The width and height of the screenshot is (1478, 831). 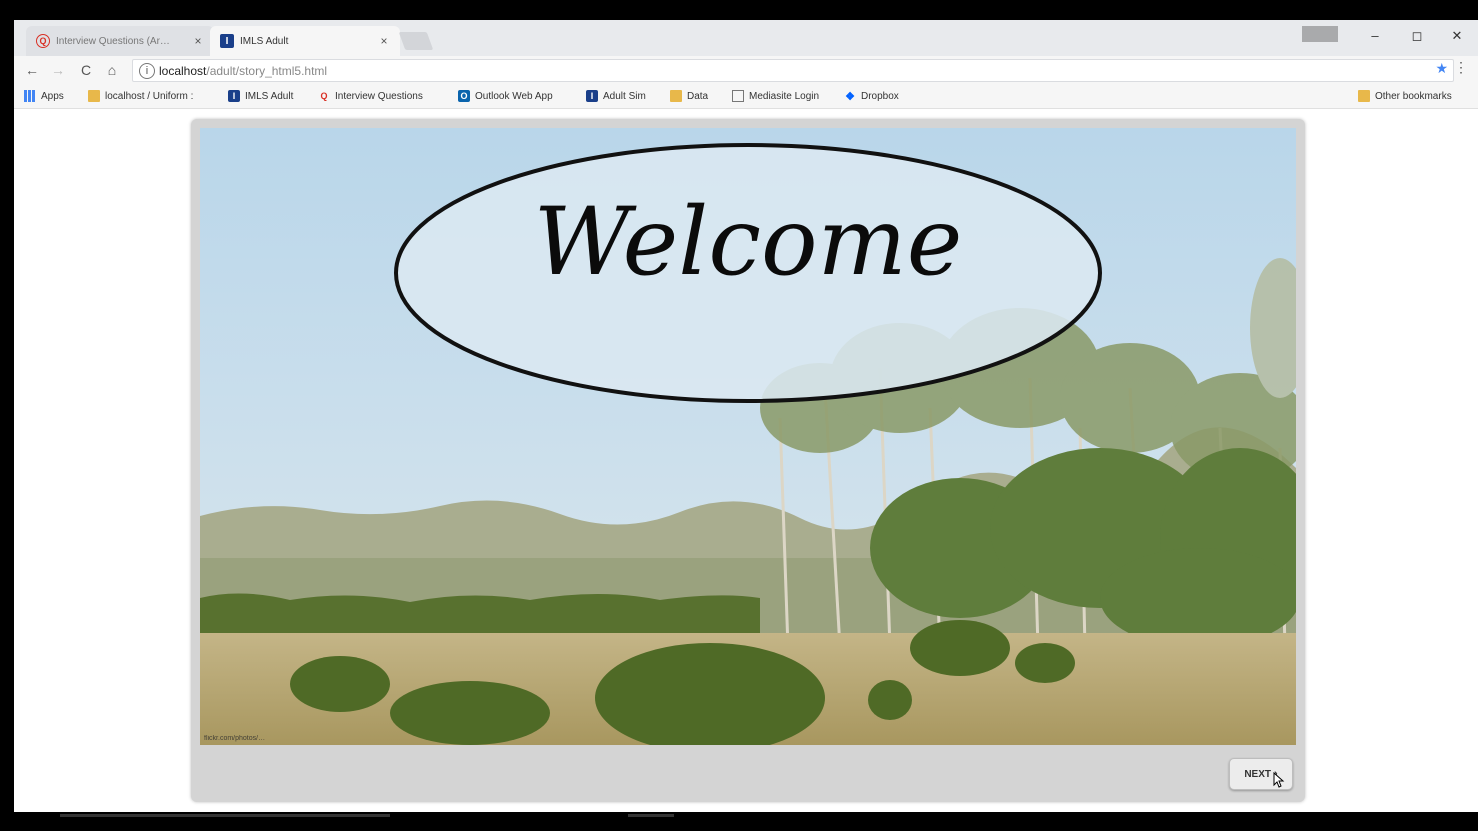 I want to click on apps-icon, so click(x=30, y=96).